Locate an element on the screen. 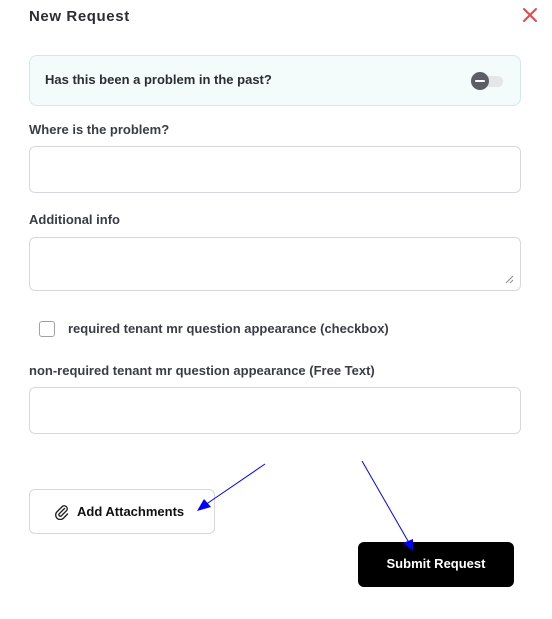 This screenshot has height=619, width=552. toggle-knob is located at coordinates (480, 81).